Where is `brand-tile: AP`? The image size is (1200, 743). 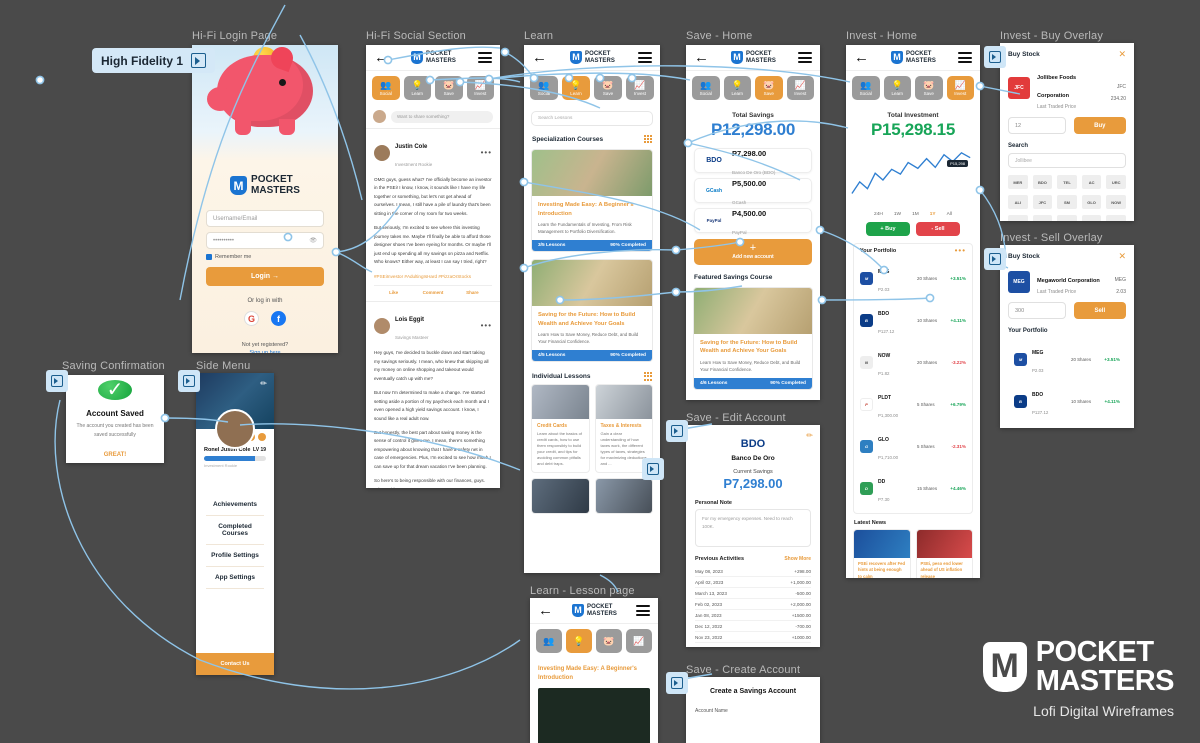 brand-tile: AP is located at coordinates (1091, 218).